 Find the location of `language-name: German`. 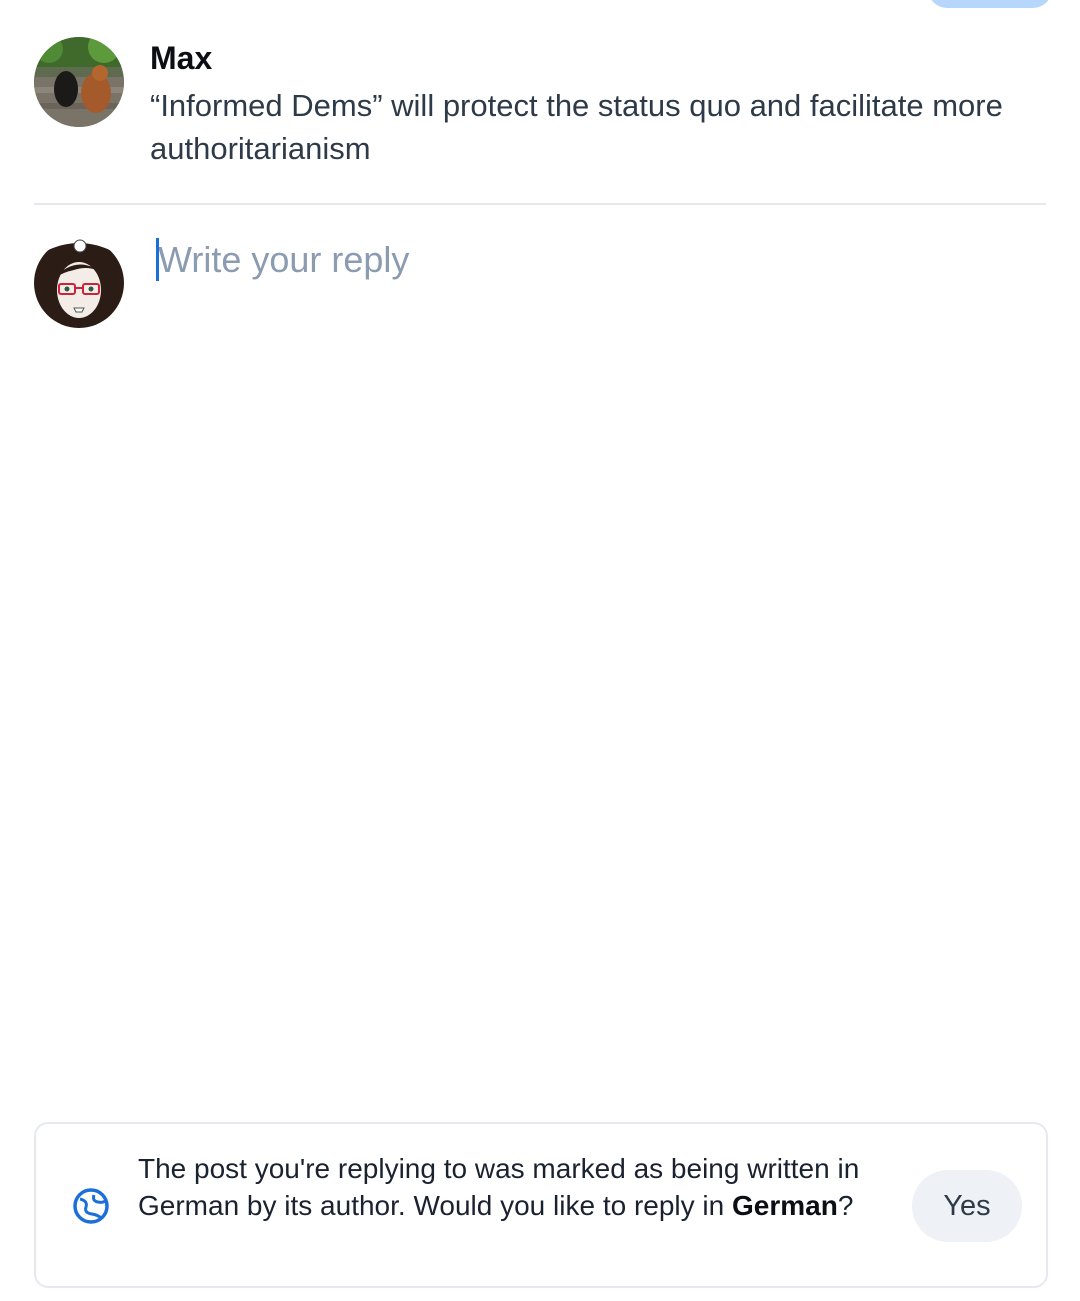

language-name: German is located at coordinates (785, 1205).